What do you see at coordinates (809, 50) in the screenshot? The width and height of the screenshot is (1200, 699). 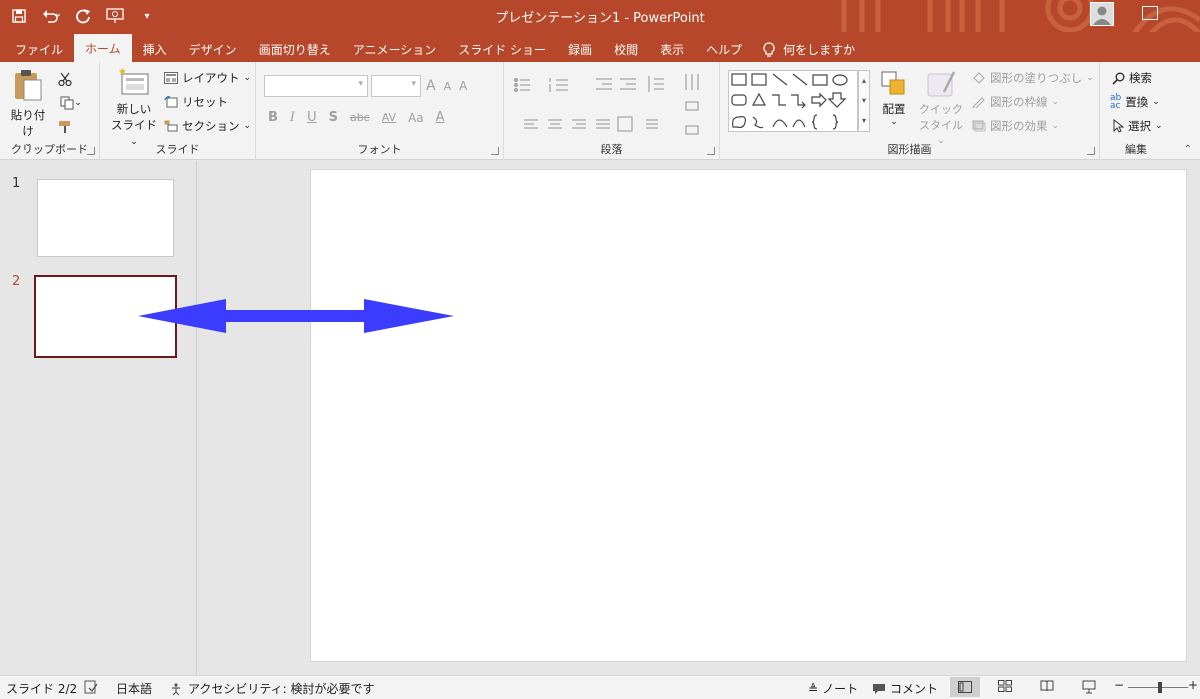 I see `tell-me-box: 何をしますか` at bounding box center [809, 50].